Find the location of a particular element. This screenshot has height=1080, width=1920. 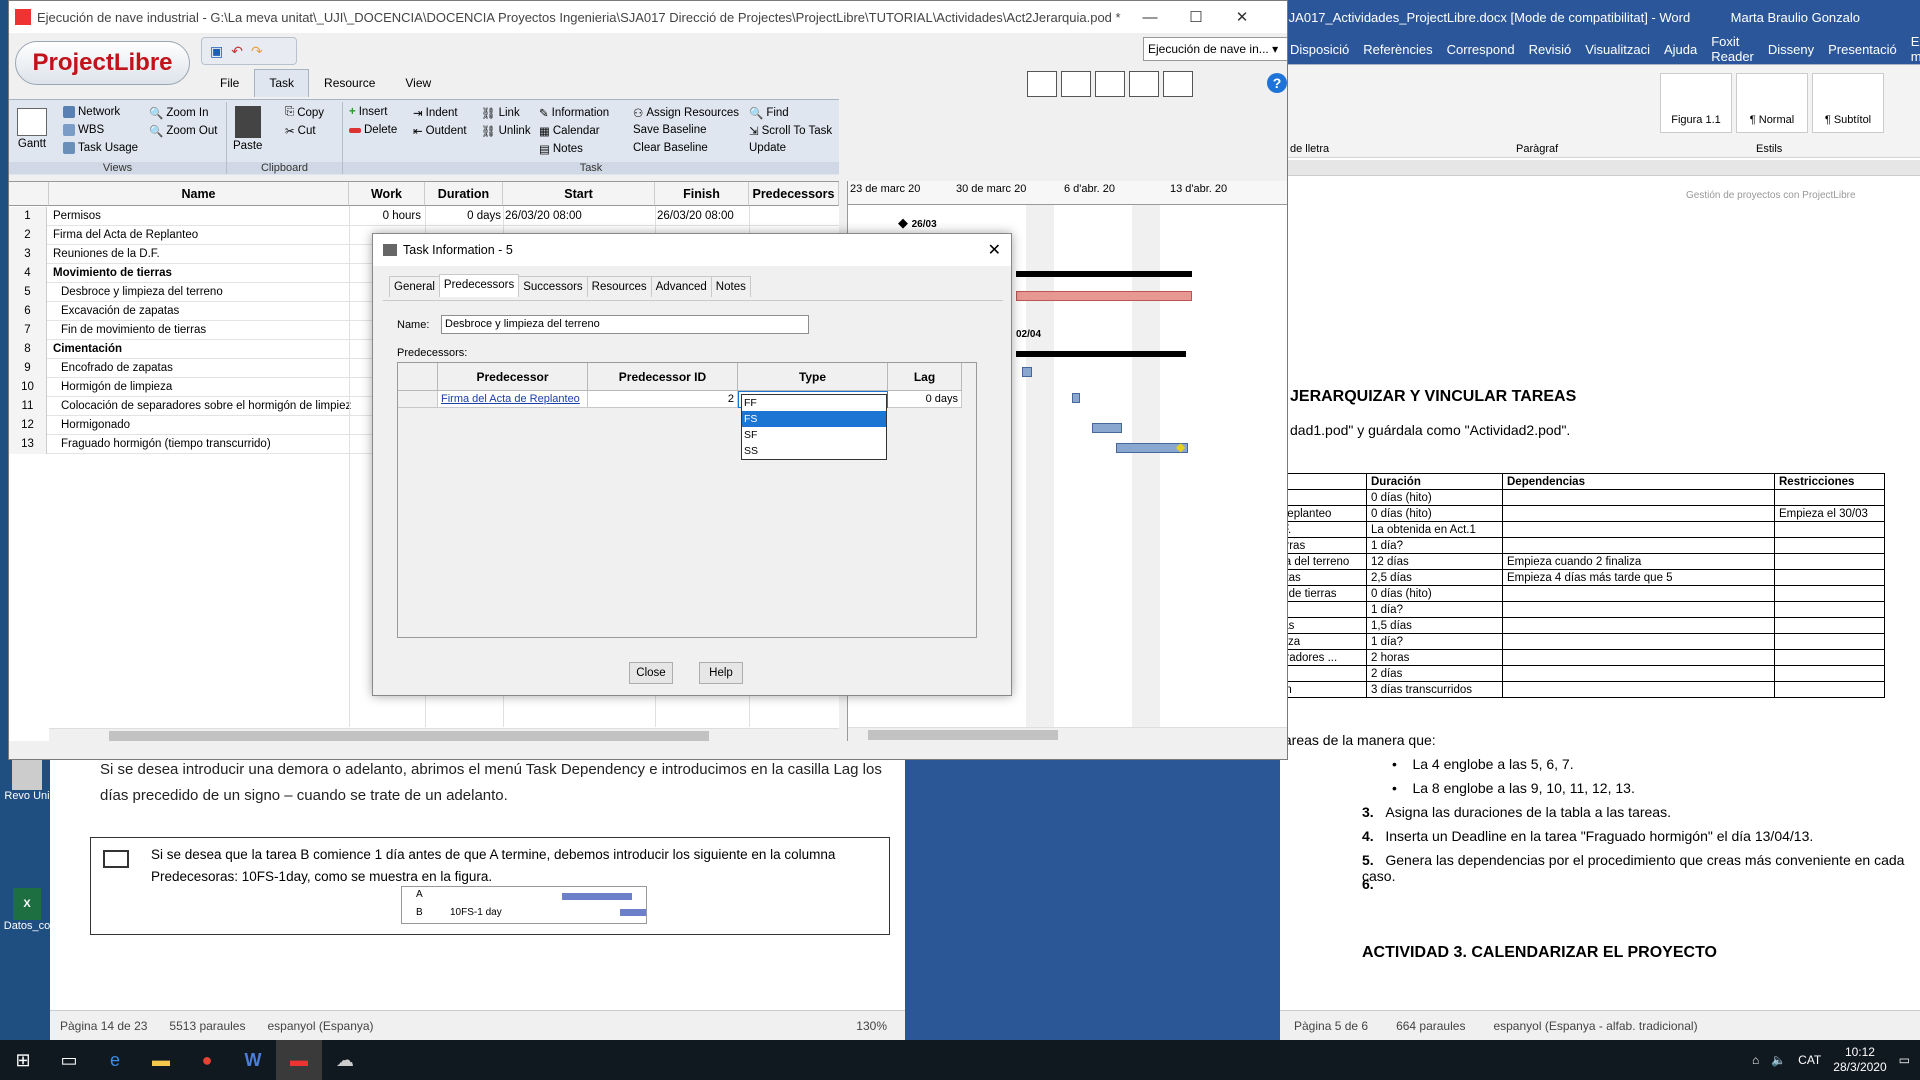

col-type: Type is located at coordinates (813, 377).